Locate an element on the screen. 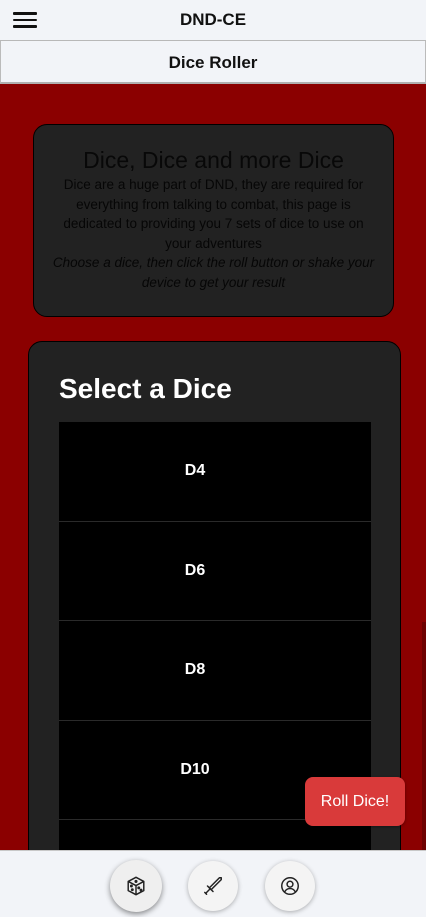 The image size is (426, 917). dice-option-d8: D8 is located at coordinates (215, 671).